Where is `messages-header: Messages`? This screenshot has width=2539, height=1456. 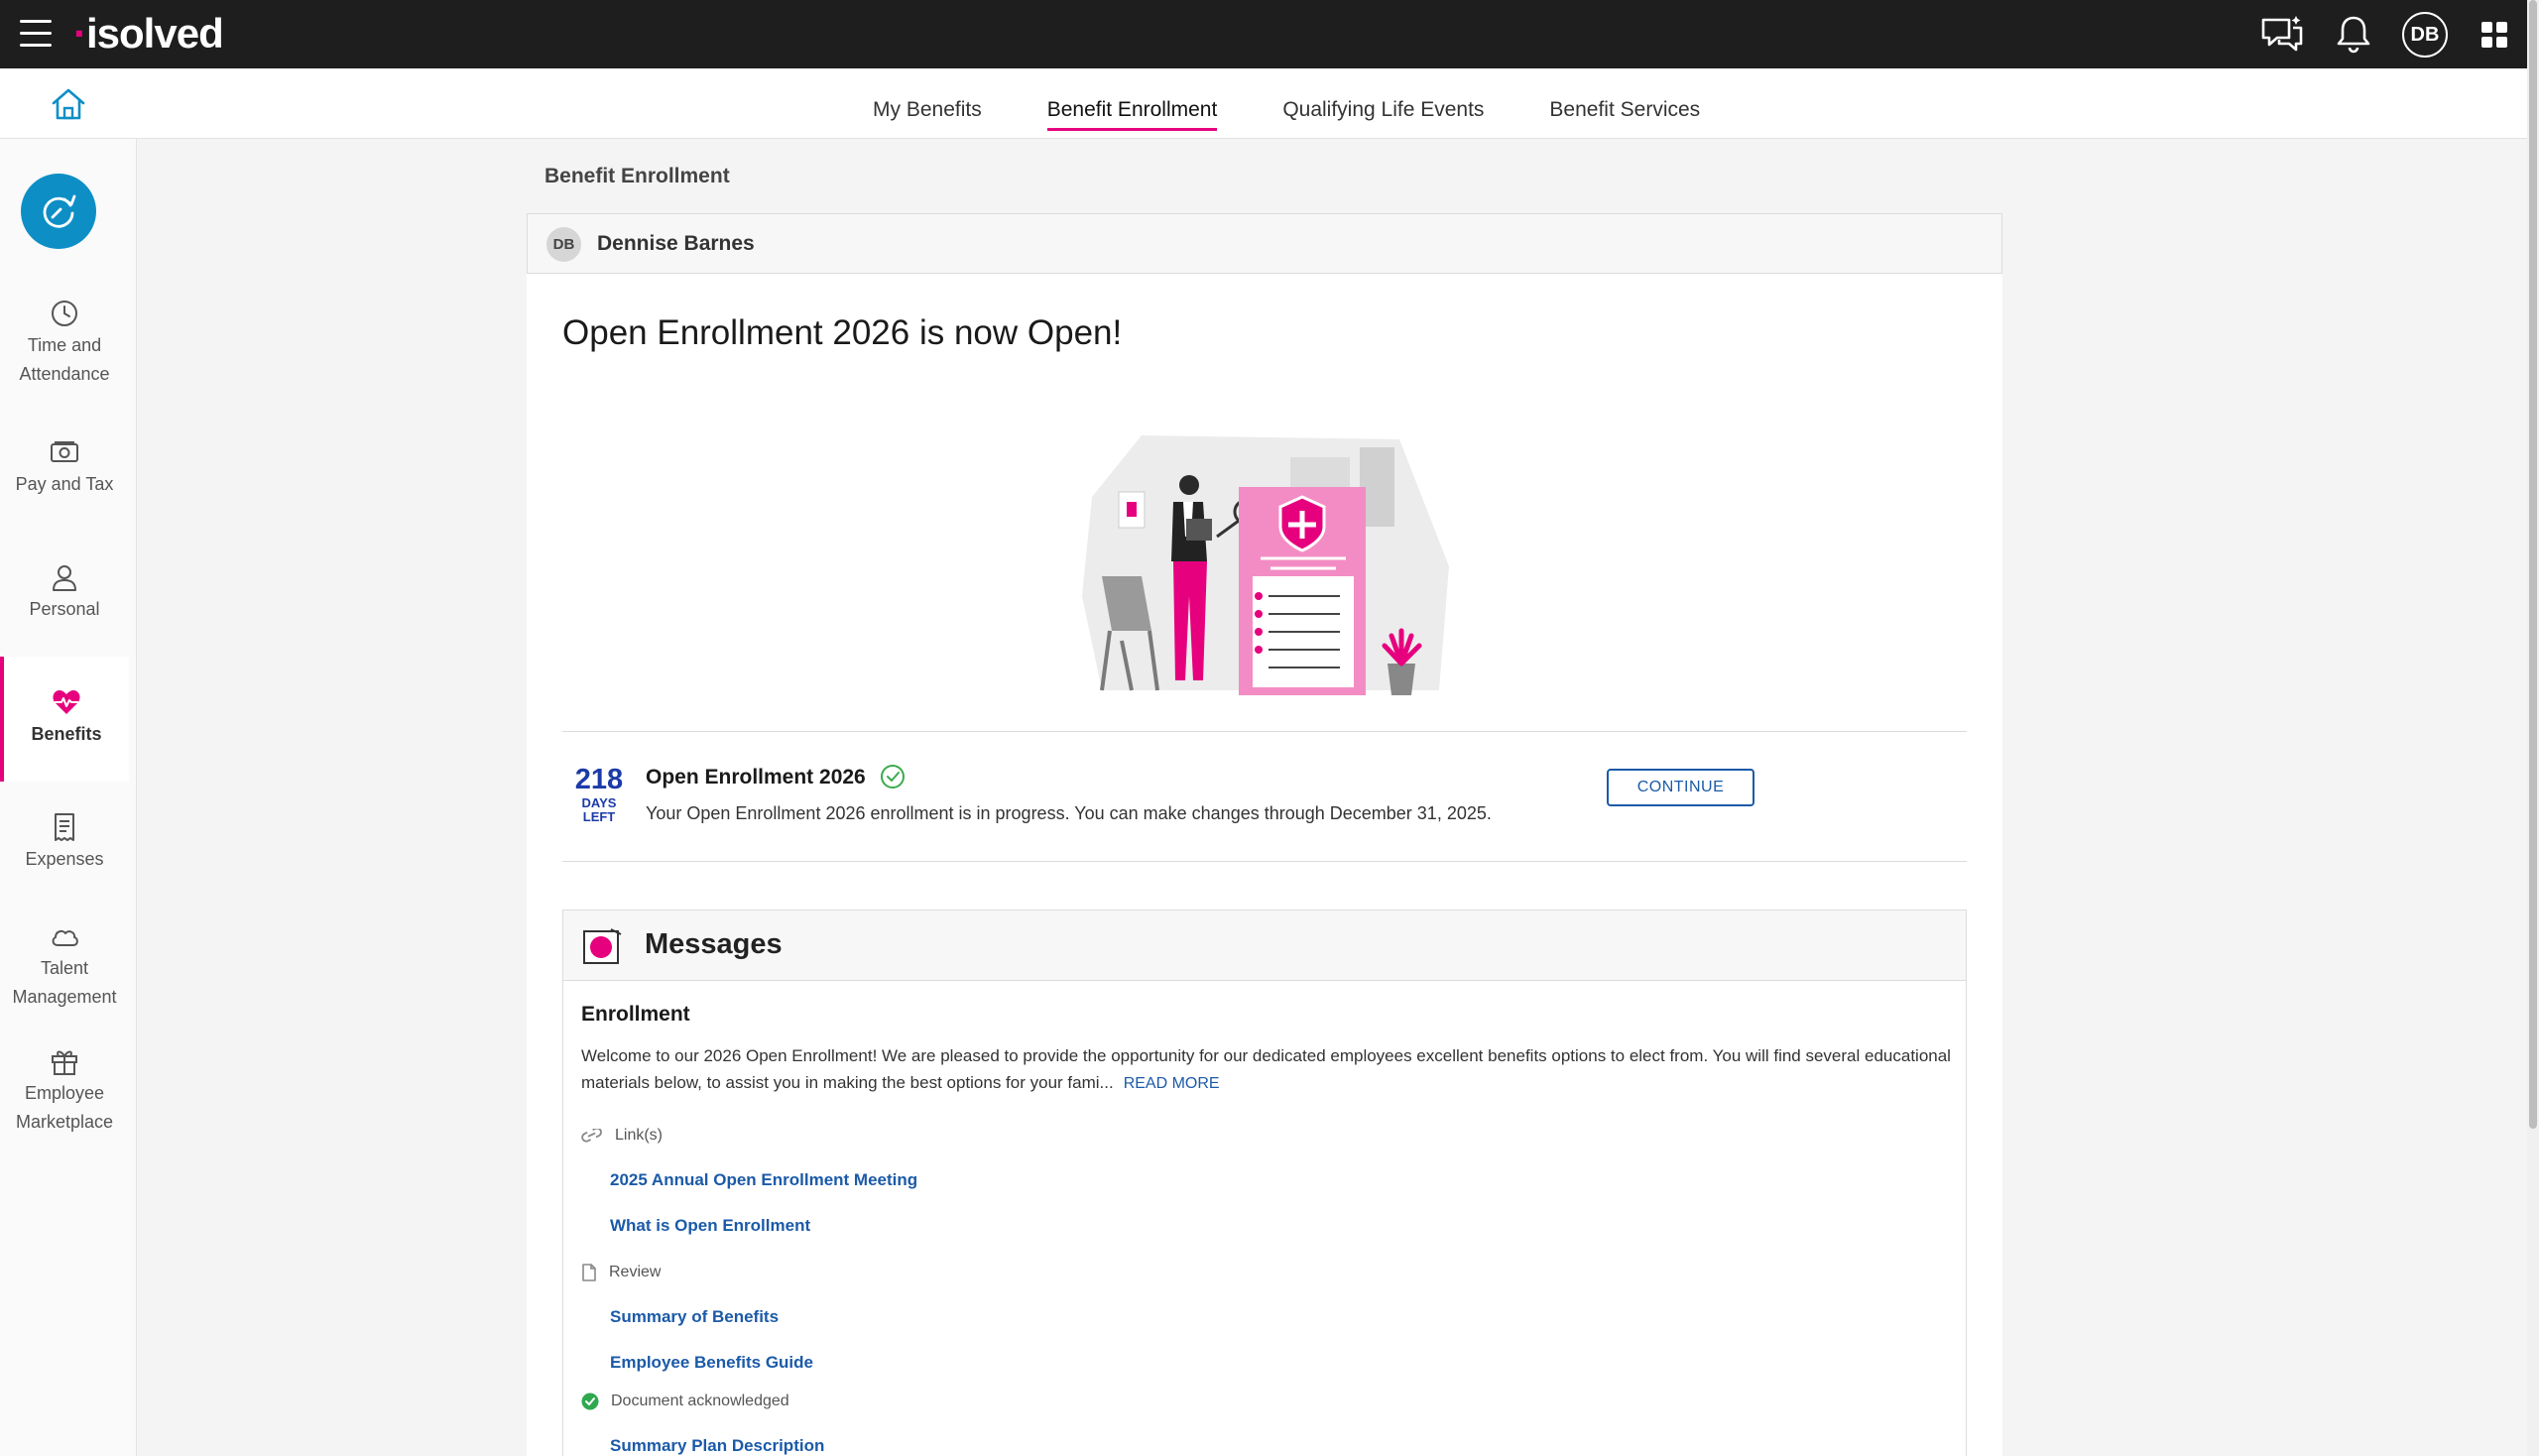 messages-header: Messages is located at coordinates (1264, 945).